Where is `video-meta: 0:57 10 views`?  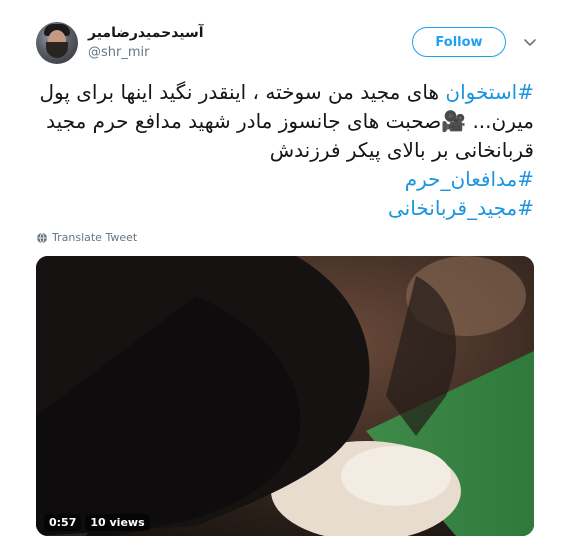
video-meta: 0:57 10 views is located at coordinates (97, 522).